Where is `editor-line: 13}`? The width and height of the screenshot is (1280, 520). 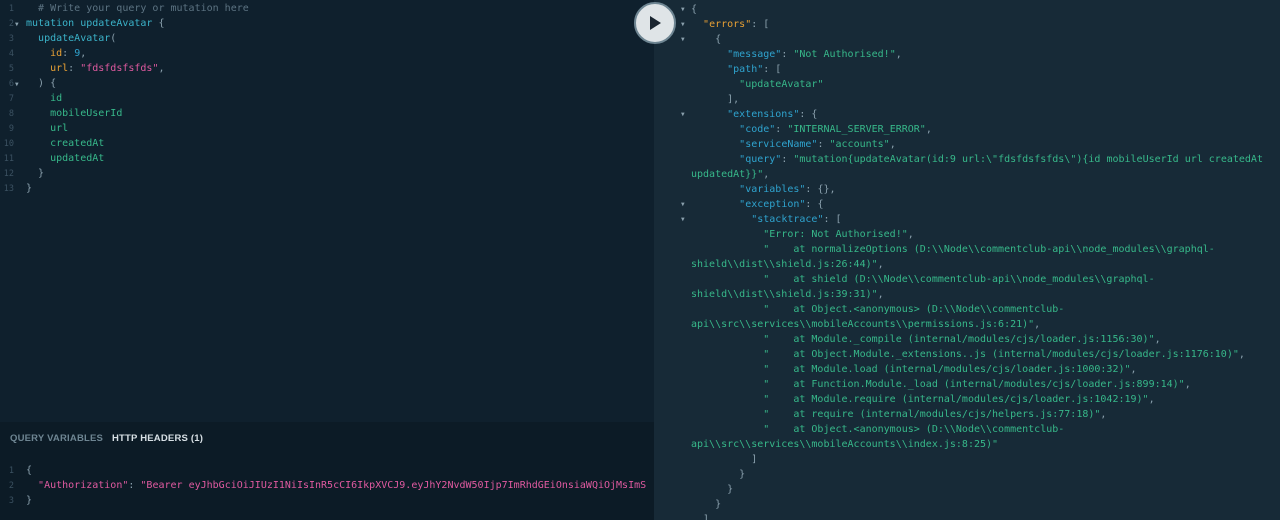
editor-line: 13} is located at coordinates (327, 188).